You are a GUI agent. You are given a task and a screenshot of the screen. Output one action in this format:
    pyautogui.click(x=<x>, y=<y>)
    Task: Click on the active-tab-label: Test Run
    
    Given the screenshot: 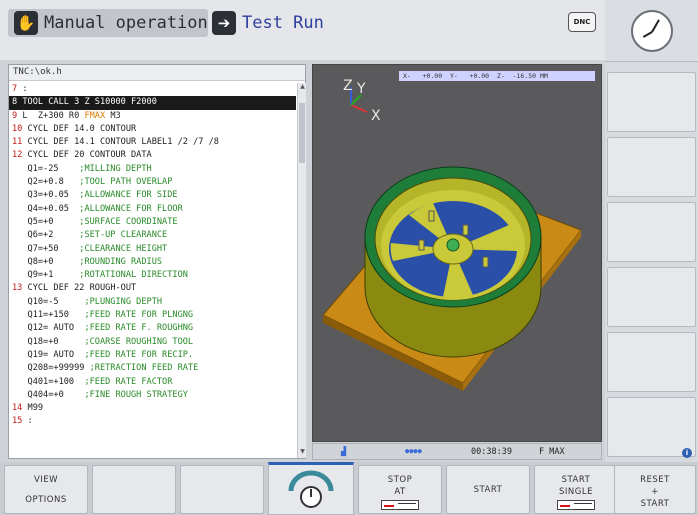 What is the action you would take?
    pyautogui.click(x=283, y=23)
    